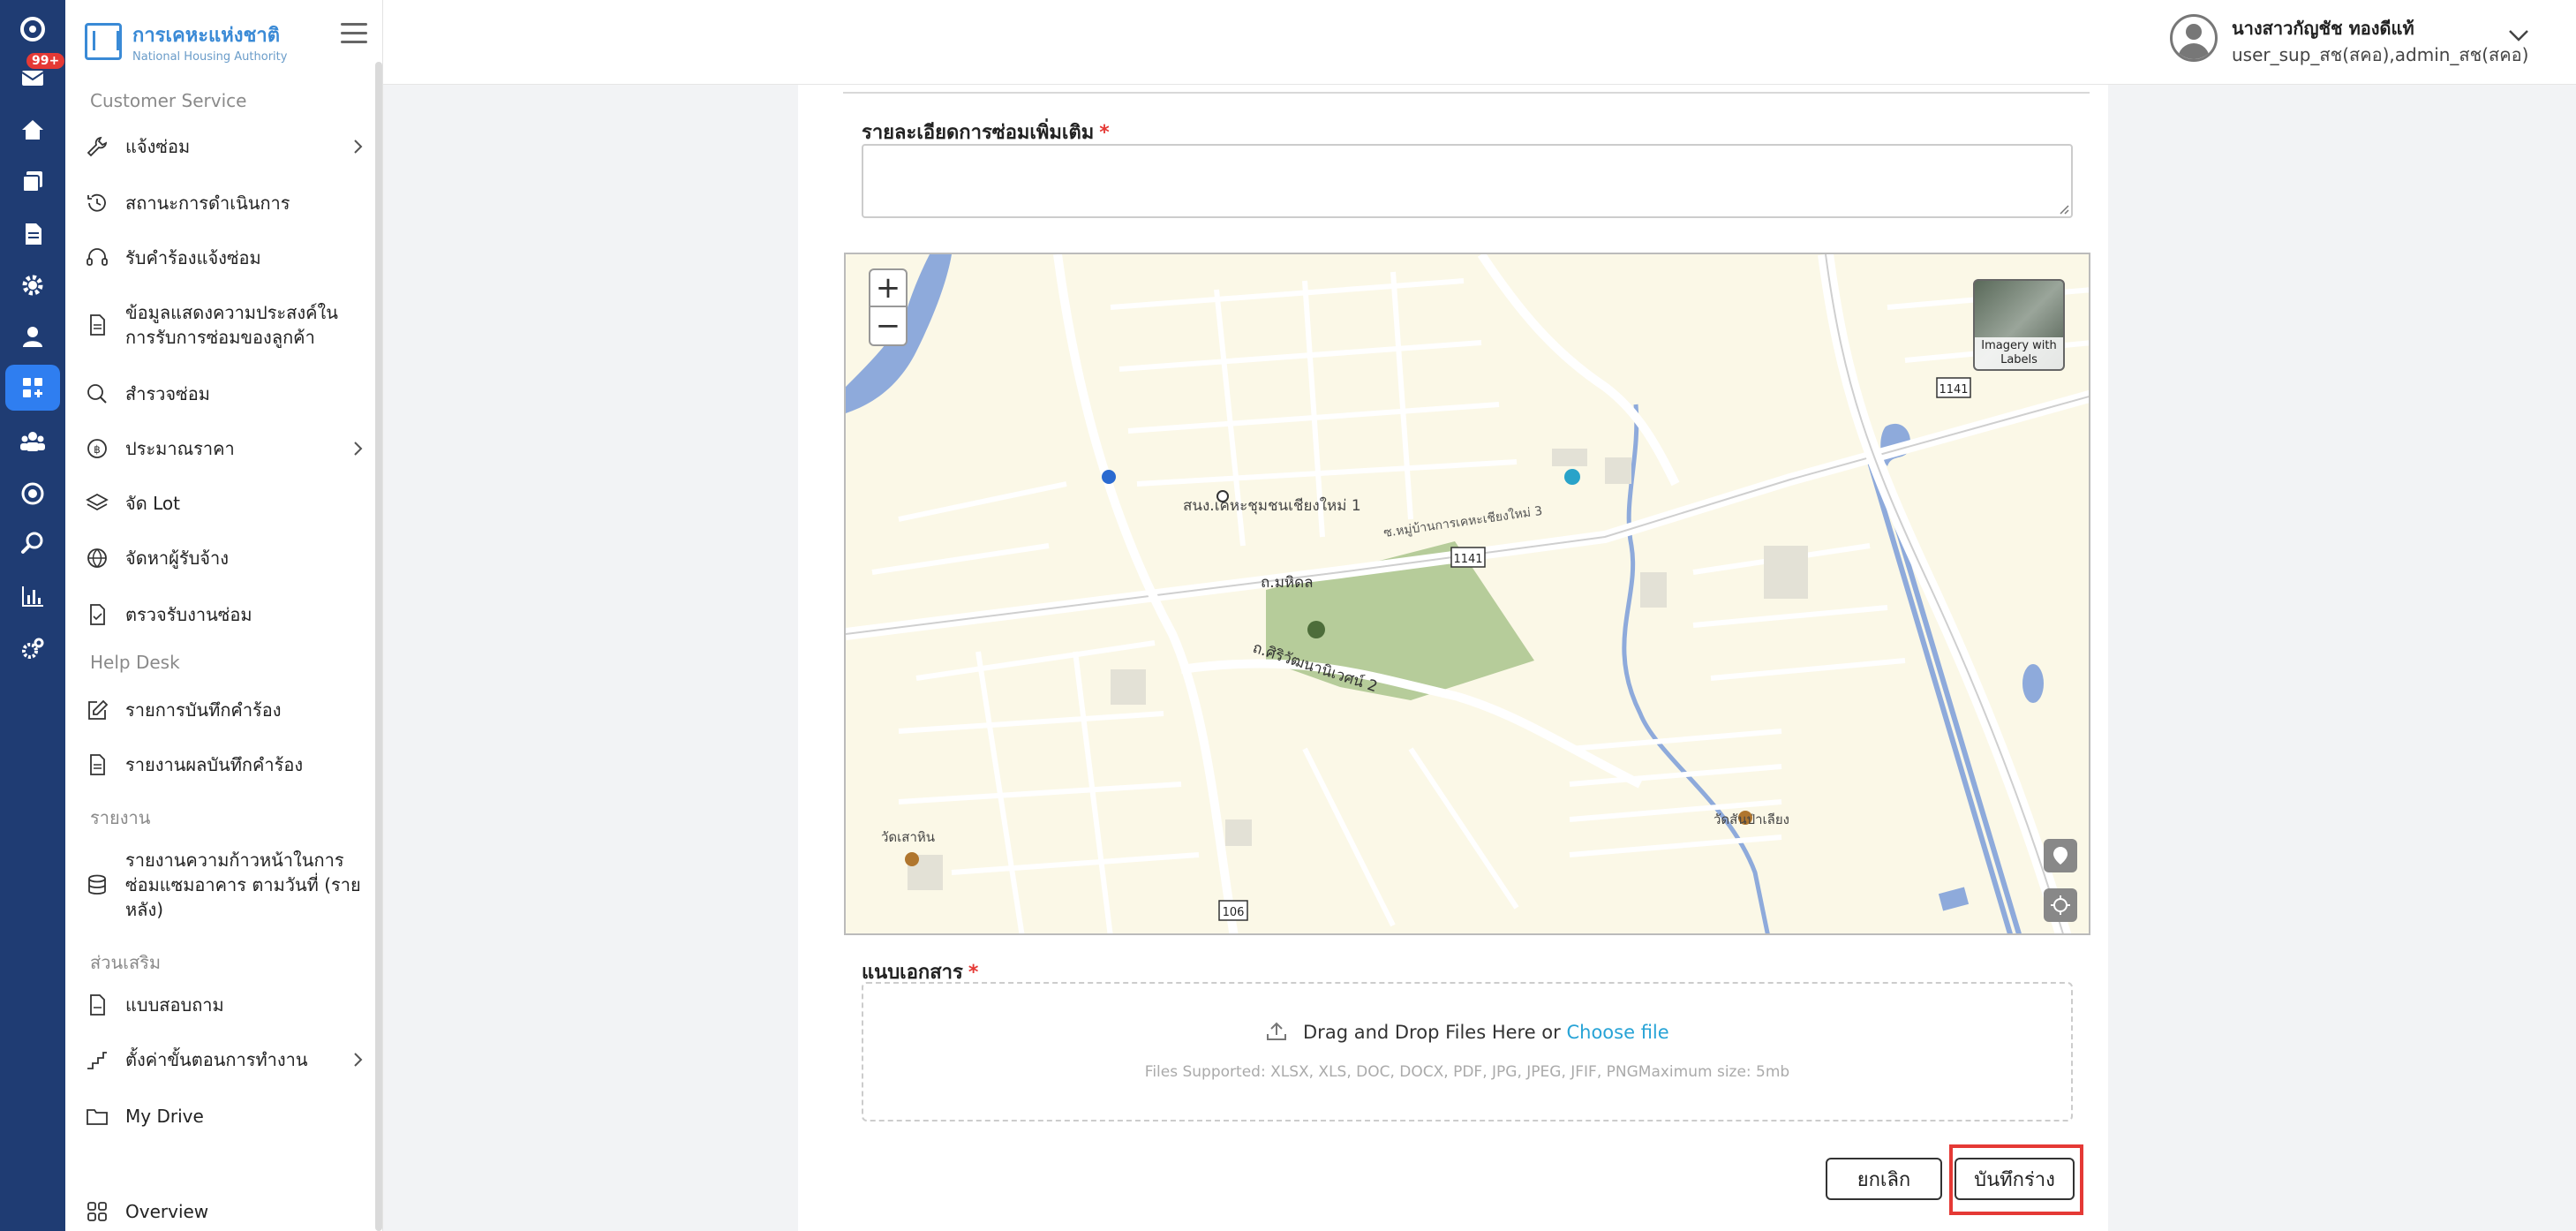  Describe the element at coordinates (908, 837) in the screenshot. I see `map-label-temple2: วัดเสาหิน` at that location.